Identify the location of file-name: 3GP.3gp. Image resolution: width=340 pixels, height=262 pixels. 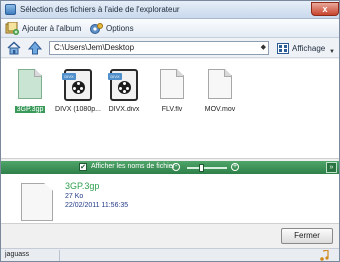
(30, 109).